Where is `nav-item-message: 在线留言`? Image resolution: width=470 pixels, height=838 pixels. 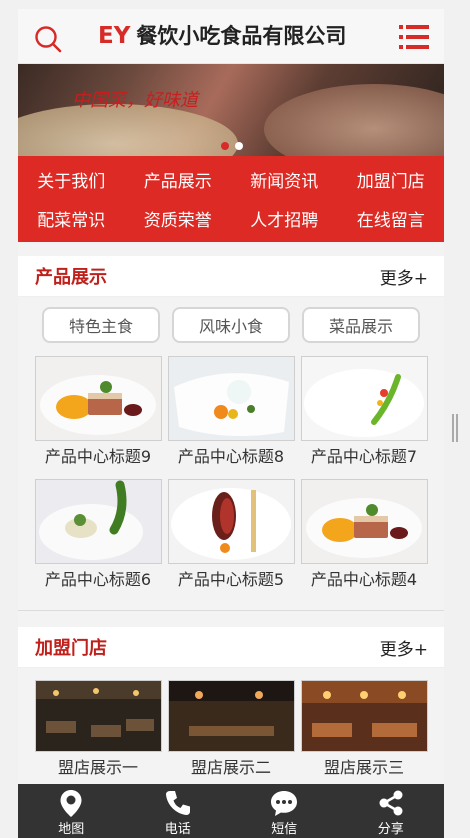
nav-item-message: 在线留言 is located at coordinates (391, 218).